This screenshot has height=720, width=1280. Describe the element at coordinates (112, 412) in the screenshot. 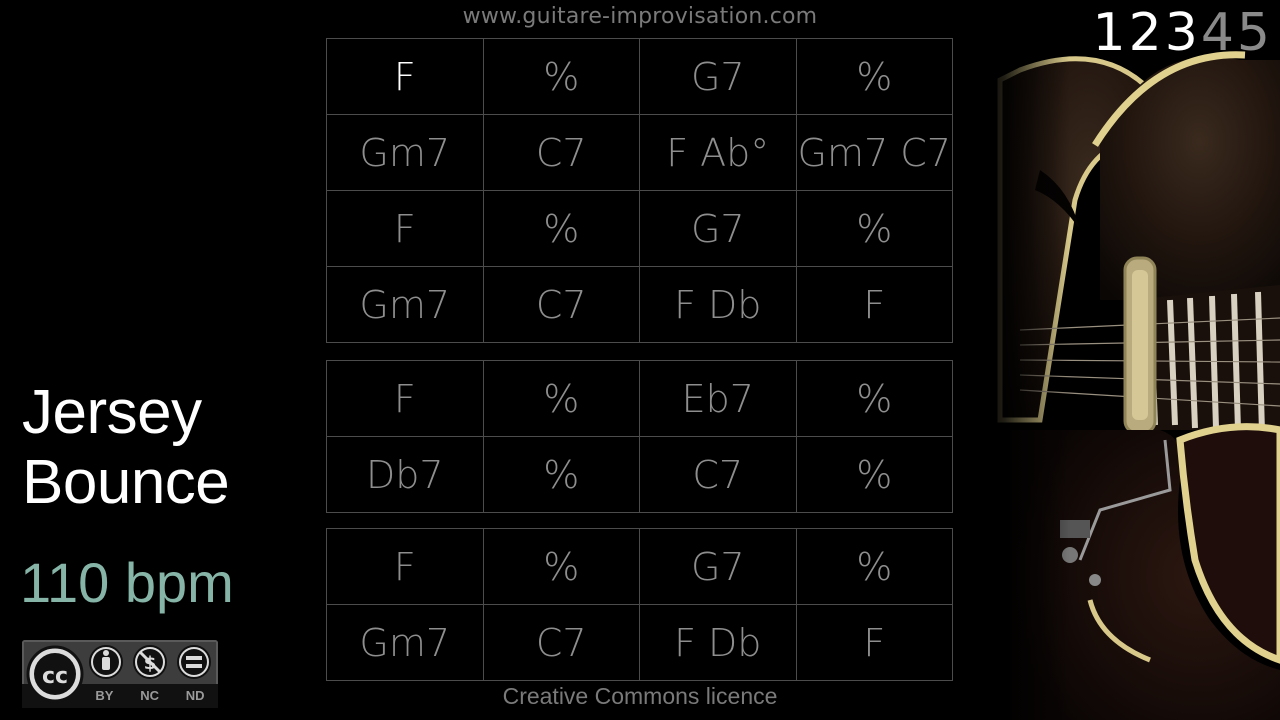

I see `song-title-line-1: Jersey` at that location.